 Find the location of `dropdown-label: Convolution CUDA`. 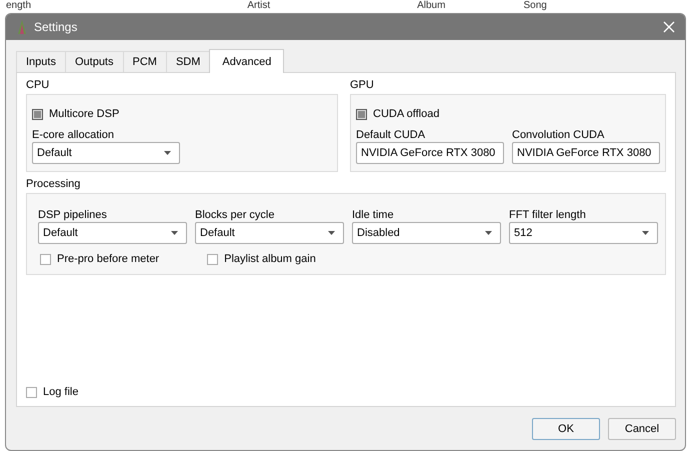

dropdown-label: Convolution CUDA is located at coordinates (558, 135).